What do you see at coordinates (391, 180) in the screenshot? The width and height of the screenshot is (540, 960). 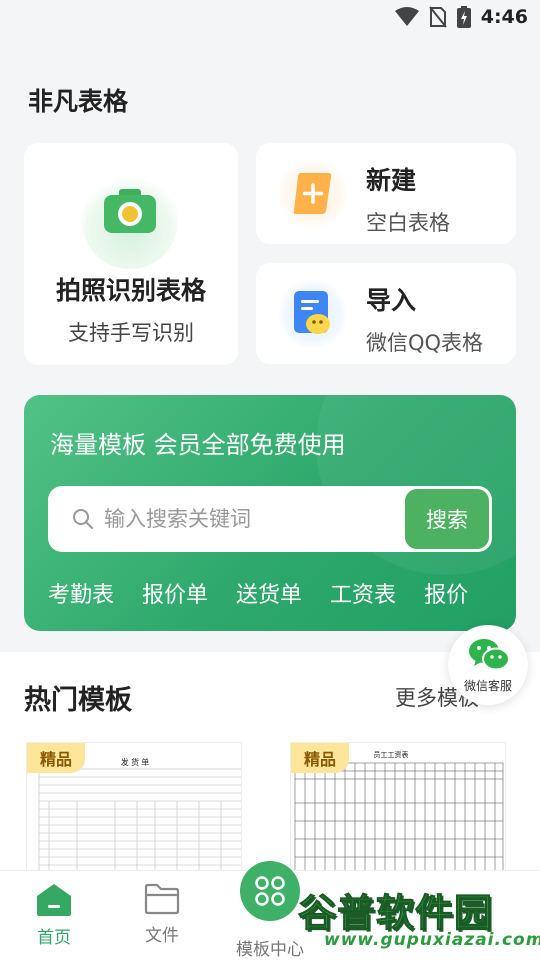 I see `new-card-title: 新建` at bounding box center [391, 180].